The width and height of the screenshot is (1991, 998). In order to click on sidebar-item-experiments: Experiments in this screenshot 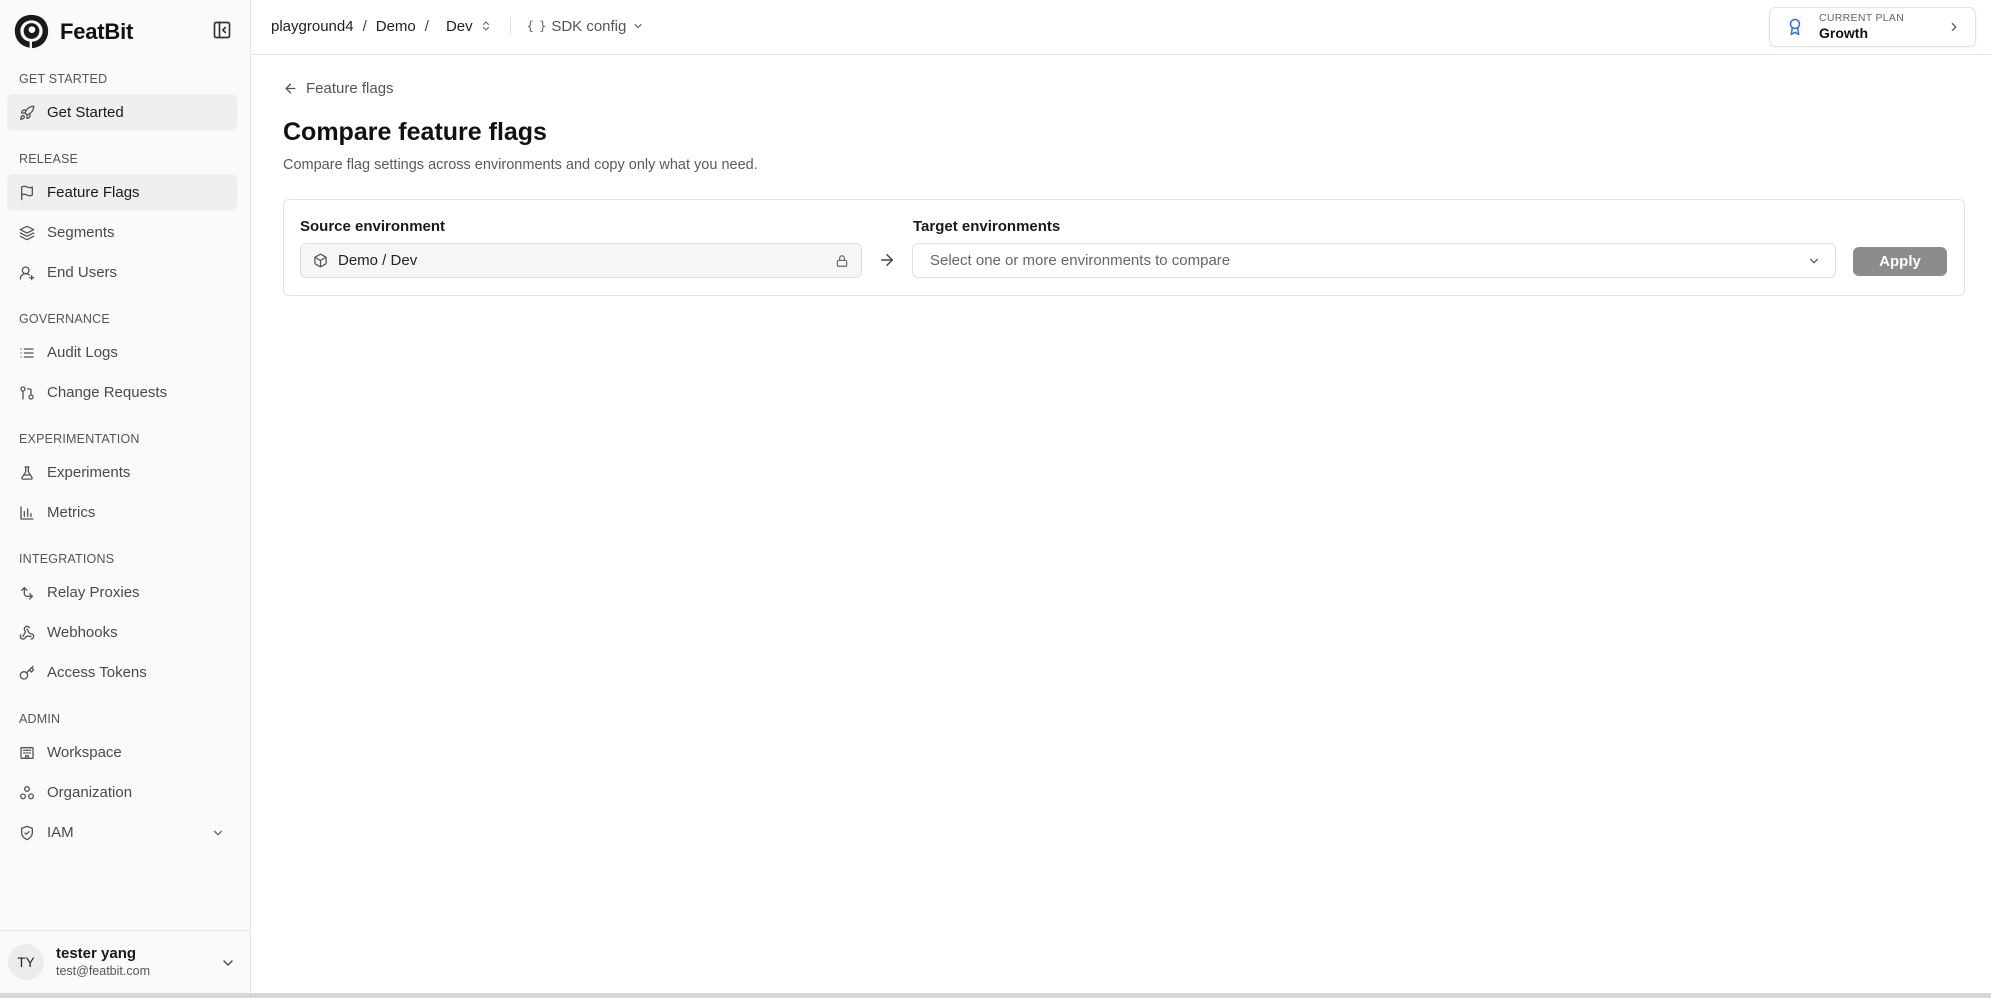, I will do `click(122, 472)`.